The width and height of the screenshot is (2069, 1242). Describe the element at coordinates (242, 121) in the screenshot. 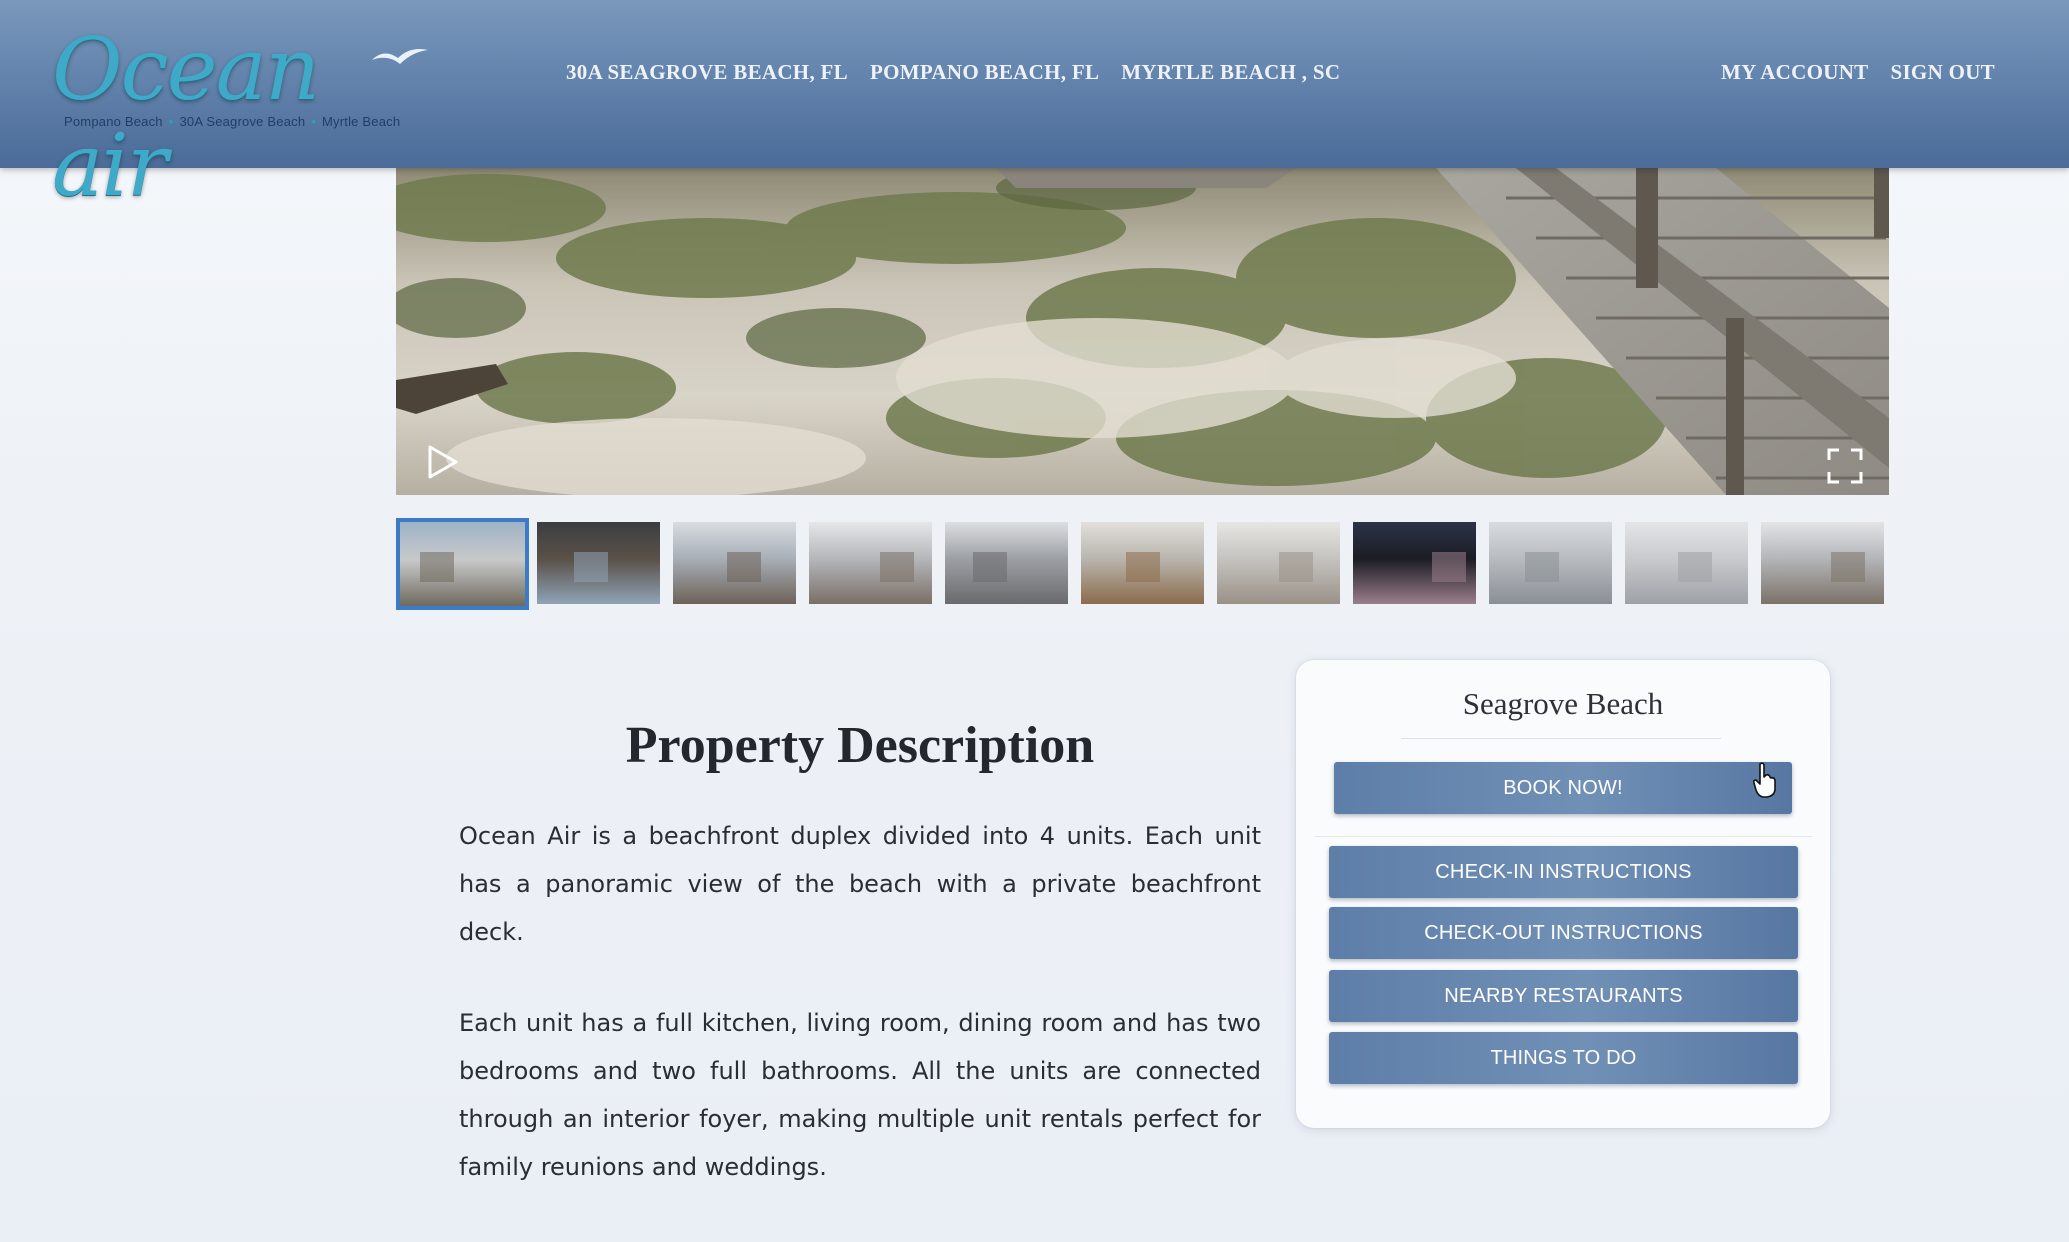

I see `tagline-location: 30A Seagrove Beach` at that location.